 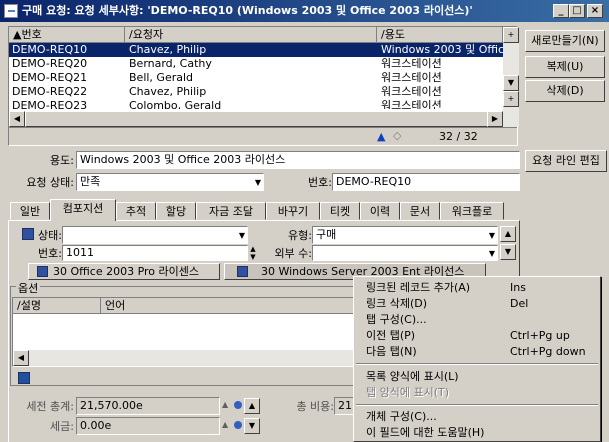 What do you see at coordinates (83, 210) in the screenshot?
I see `tab-composition: 컴포지션` at bounding box center [83, 210].